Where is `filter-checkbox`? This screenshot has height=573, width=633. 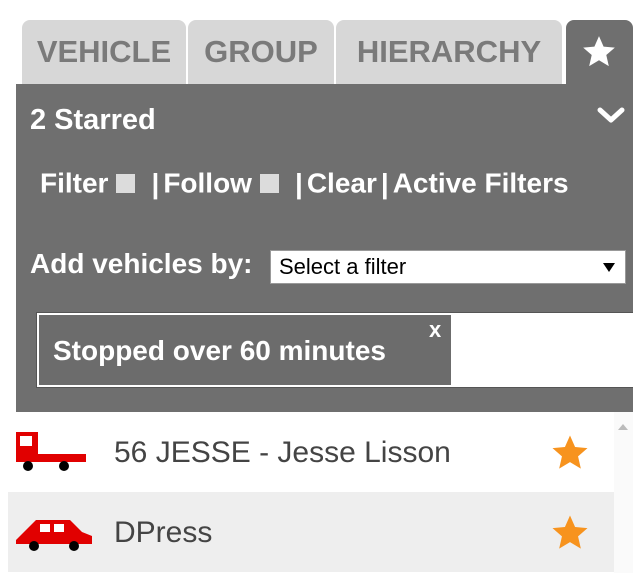 filter-checkbox is located at coordinates (126, 184).